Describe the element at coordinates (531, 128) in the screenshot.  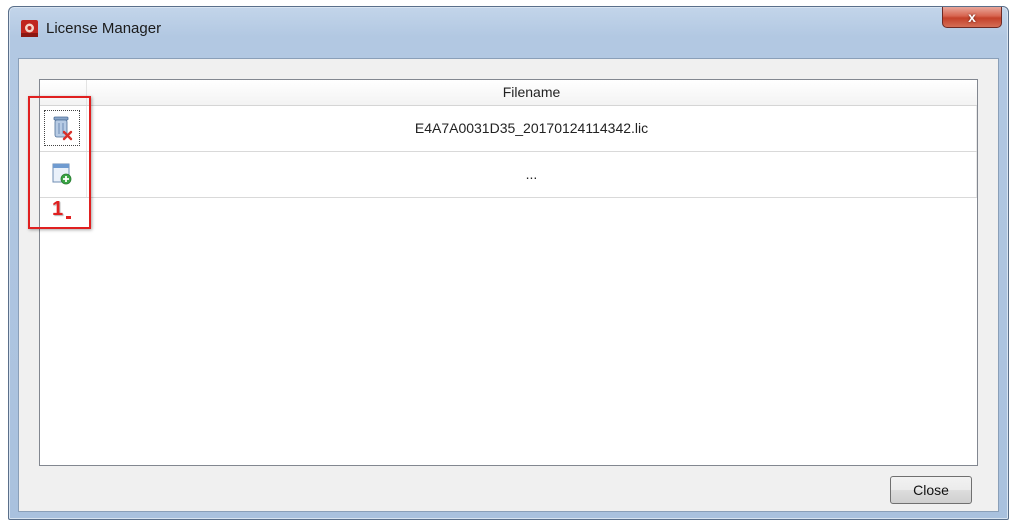
I see `filename-cell: E4A7A0031D35_20170124114342.lic` at that location.